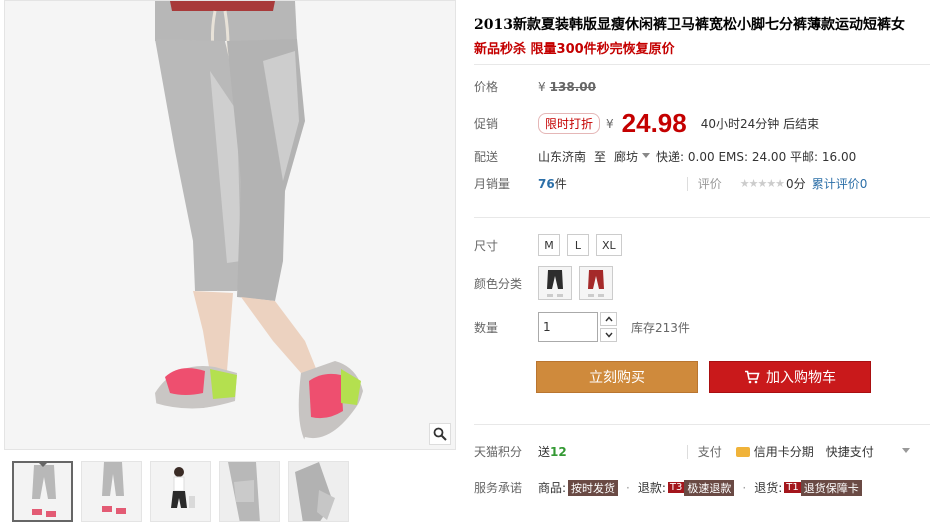  I want to click on points-value: 12, so click(558, 452).